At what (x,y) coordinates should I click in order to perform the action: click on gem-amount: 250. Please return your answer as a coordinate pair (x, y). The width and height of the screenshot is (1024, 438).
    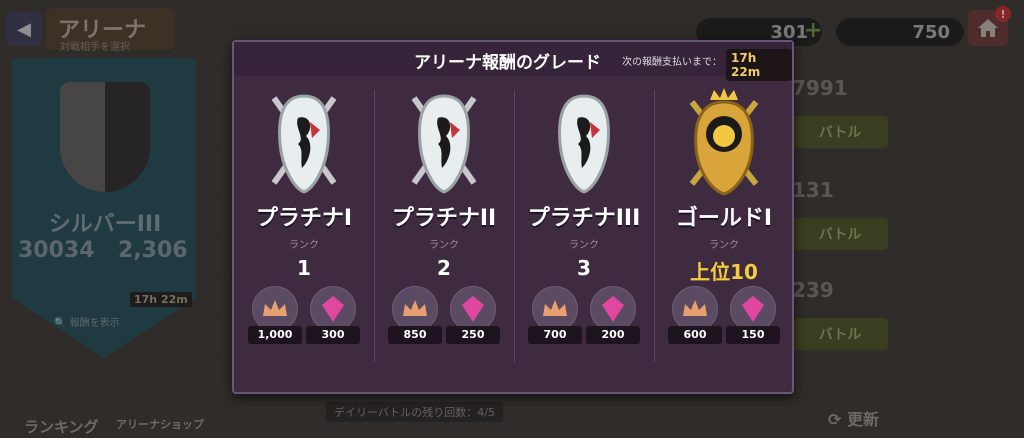
    Looking at the image, I should click on (473, 335).